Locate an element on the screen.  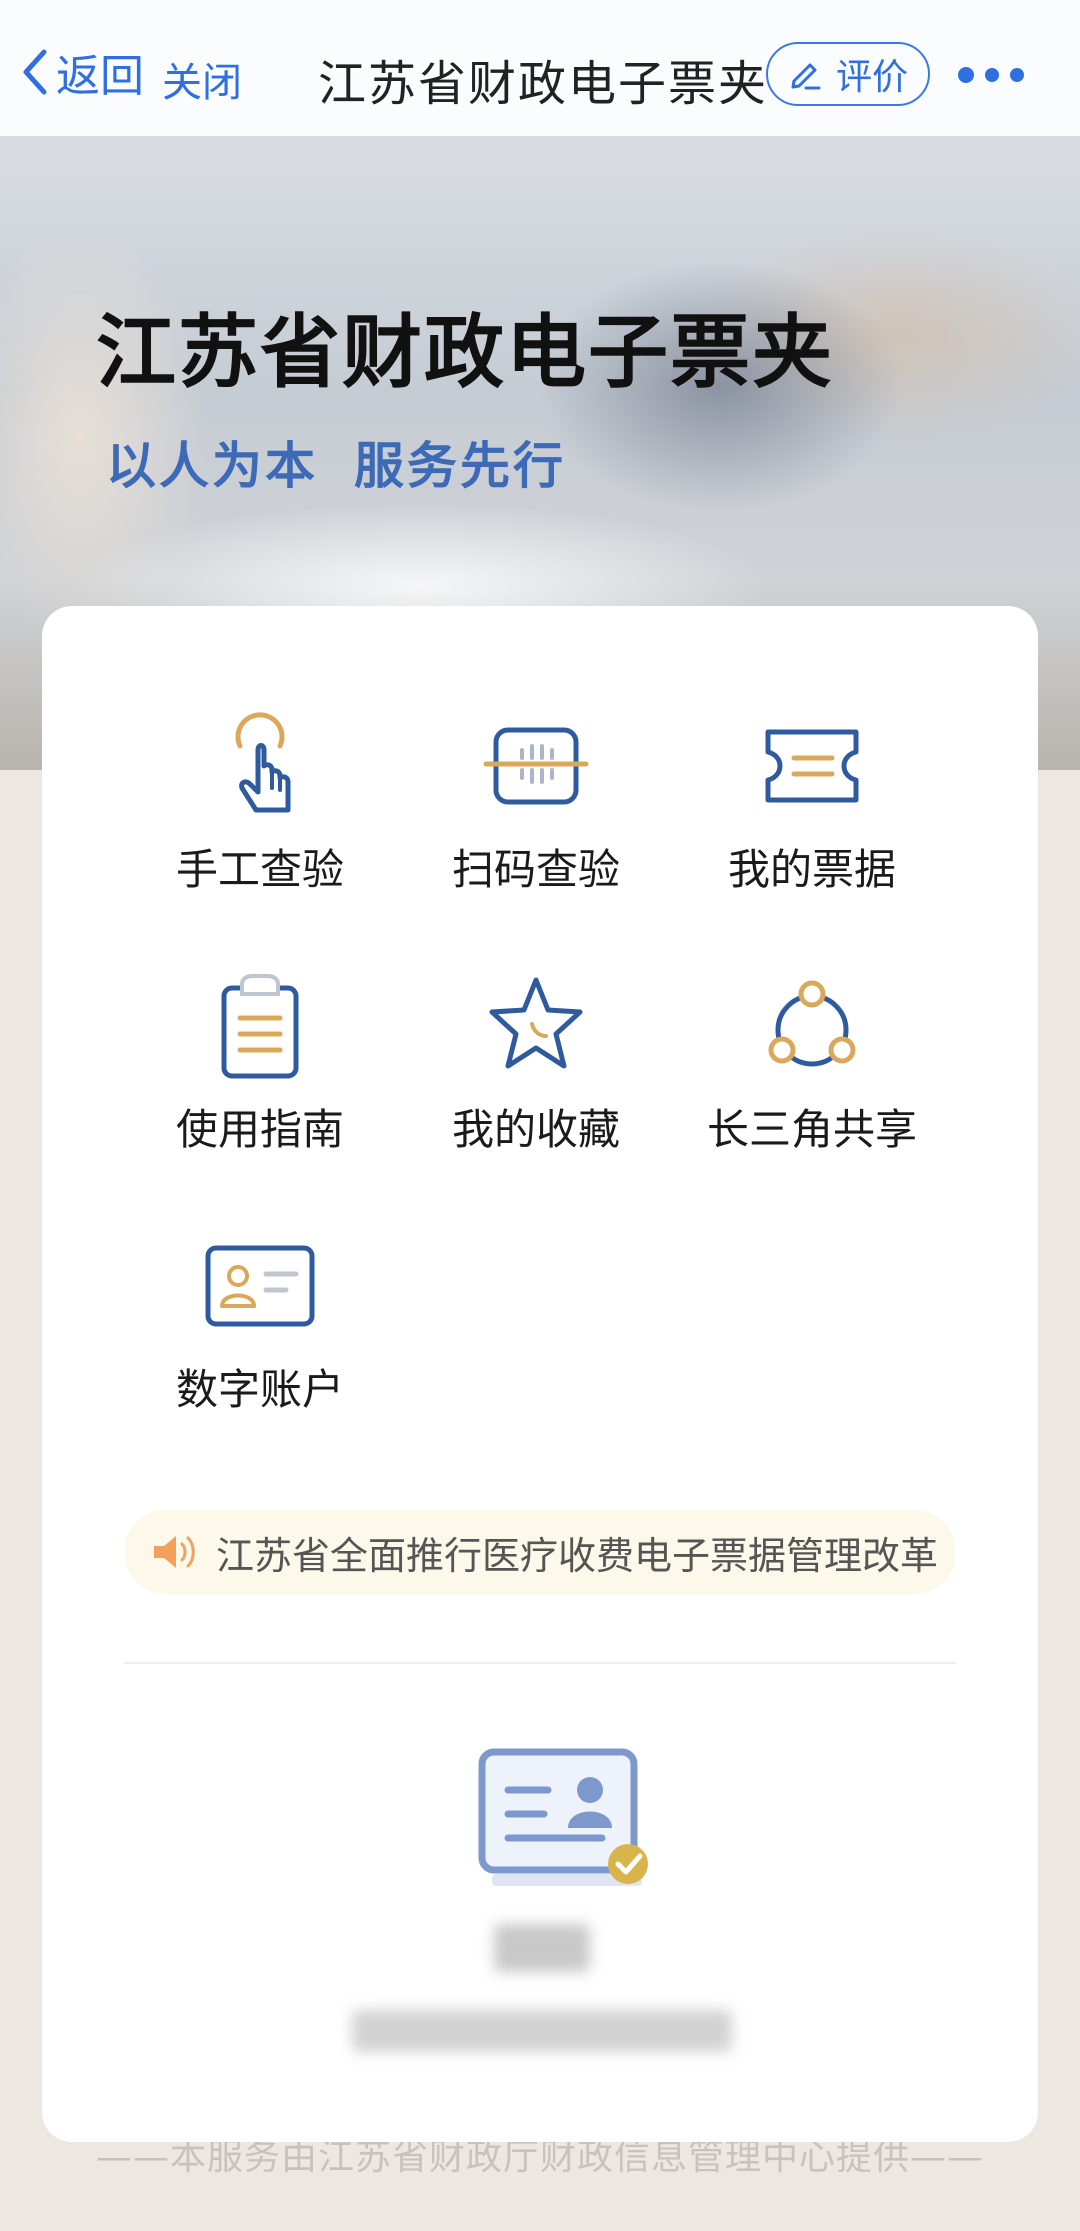
ticket-icon is located at coordinates (812, 766).